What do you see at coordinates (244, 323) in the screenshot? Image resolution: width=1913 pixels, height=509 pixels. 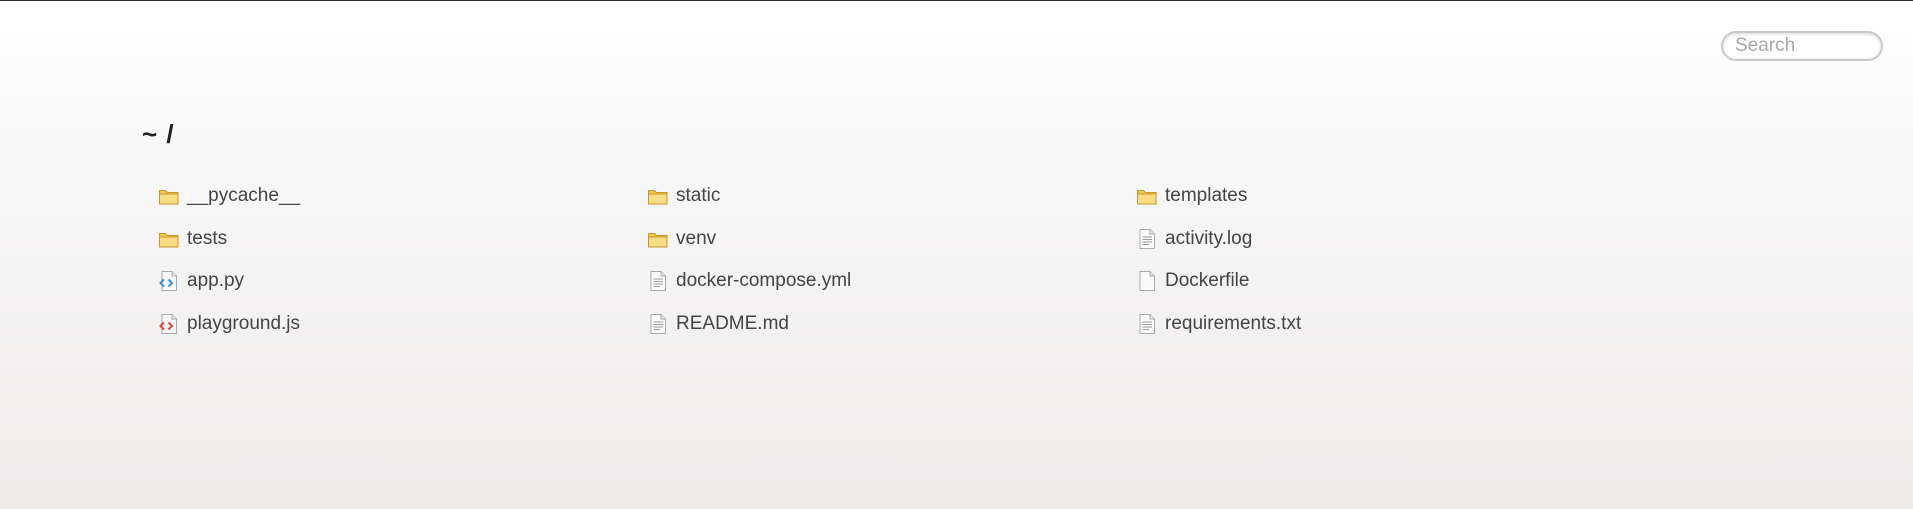 I see `file-name: playground.js` at bounding box center [244, 323].